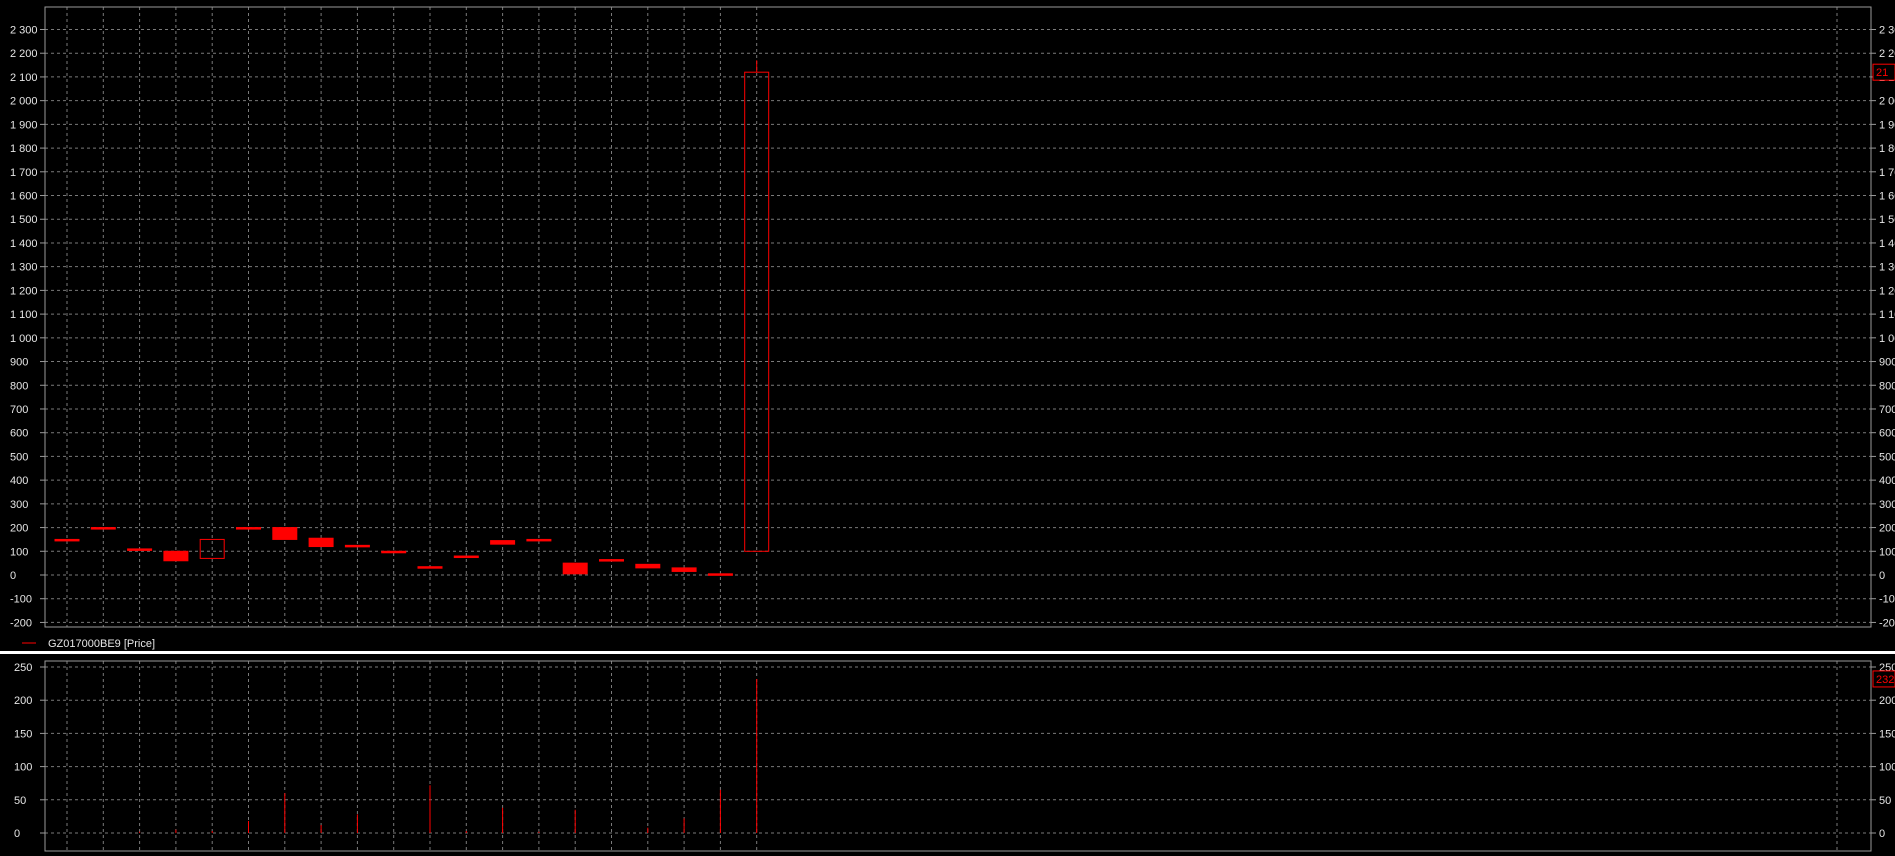 The width and height of the screenshot is (1895, 856). I want to click on price-tick-label: 1 500, so click(24, 220).